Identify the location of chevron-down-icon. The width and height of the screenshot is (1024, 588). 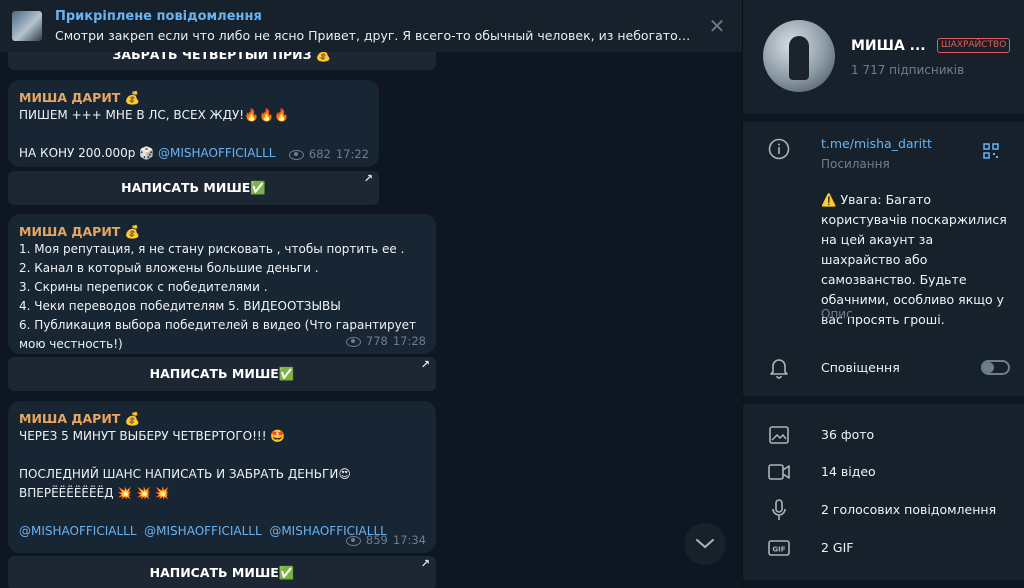
(705, 544).